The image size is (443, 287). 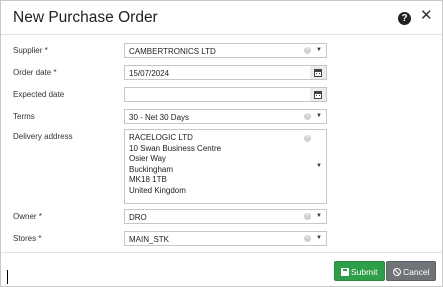 I want to click on terms-value: 30 - Net 30 Days, so click(x=159, y=117).